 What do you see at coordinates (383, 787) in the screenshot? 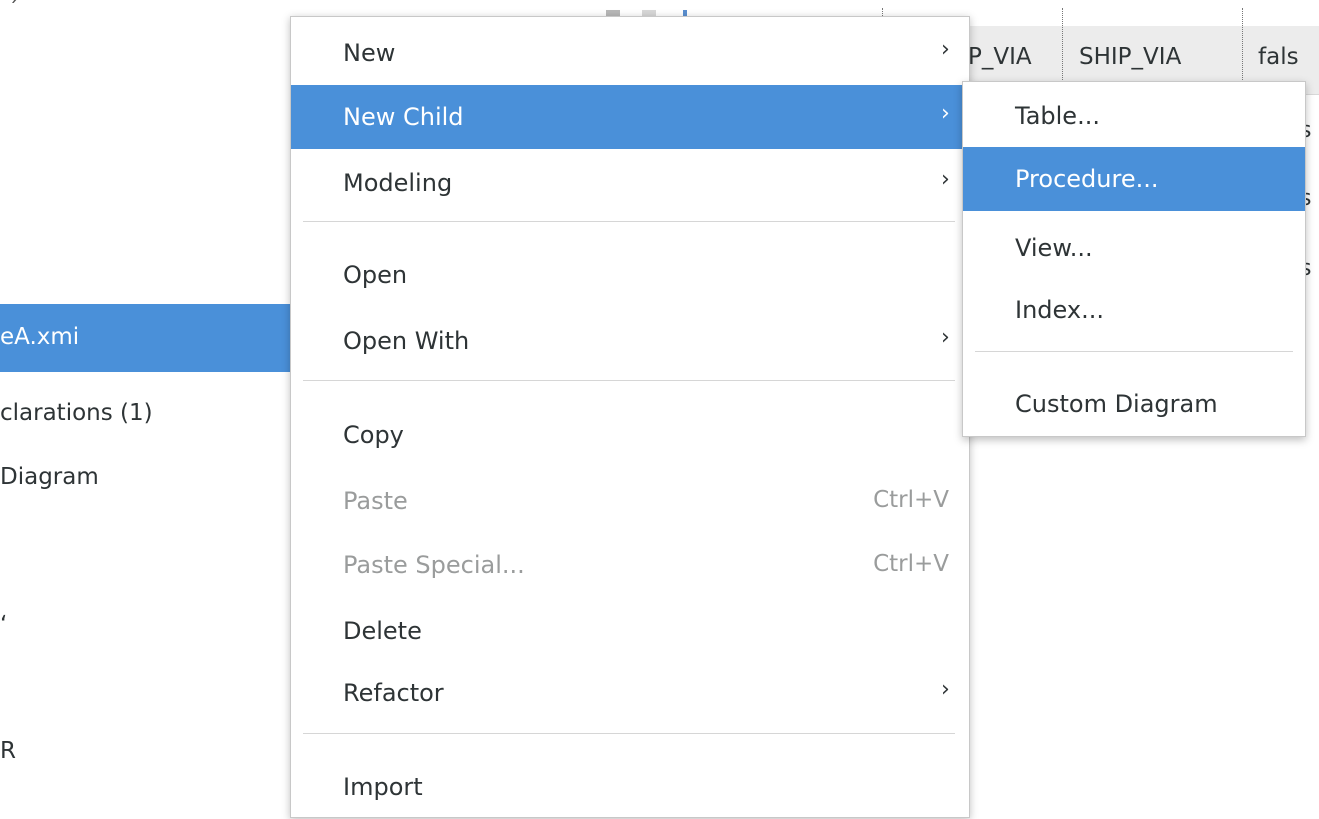
I see `menu-item-label: Import` at bounding box center [383, 787].